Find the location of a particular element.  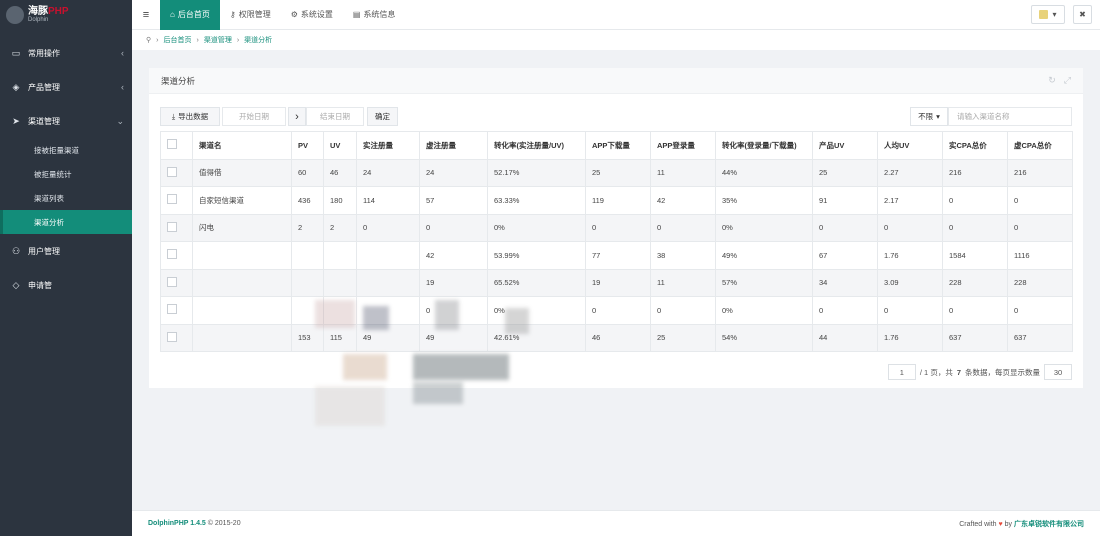

export-button: ⤓ 导出数据 is located at coordinates (190, 116).